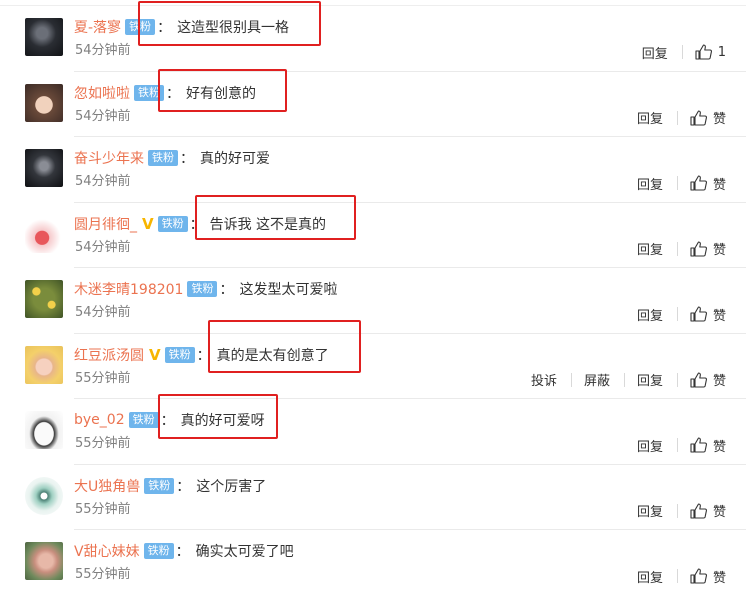 This screenshot has width=746, height=596. I want to click on comment-item: bye_02 铁粉 ： 真的好可爱呀 55分钟前 回复 赞, so click(373, 432).